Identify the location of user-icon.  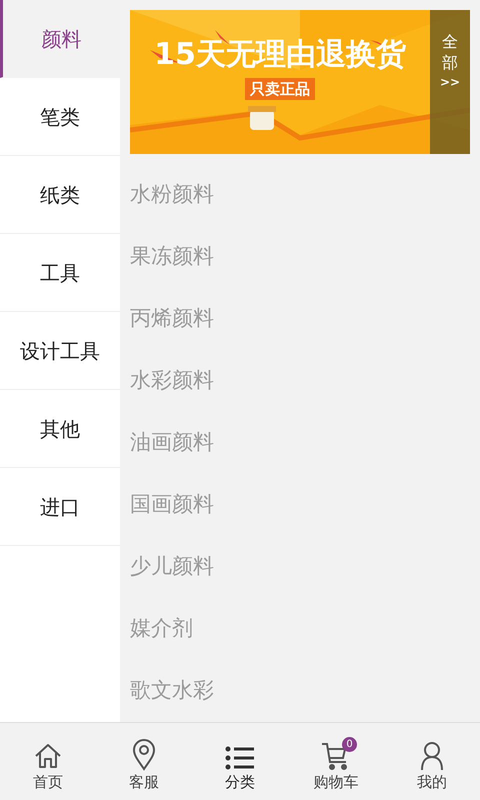
(432, 756).